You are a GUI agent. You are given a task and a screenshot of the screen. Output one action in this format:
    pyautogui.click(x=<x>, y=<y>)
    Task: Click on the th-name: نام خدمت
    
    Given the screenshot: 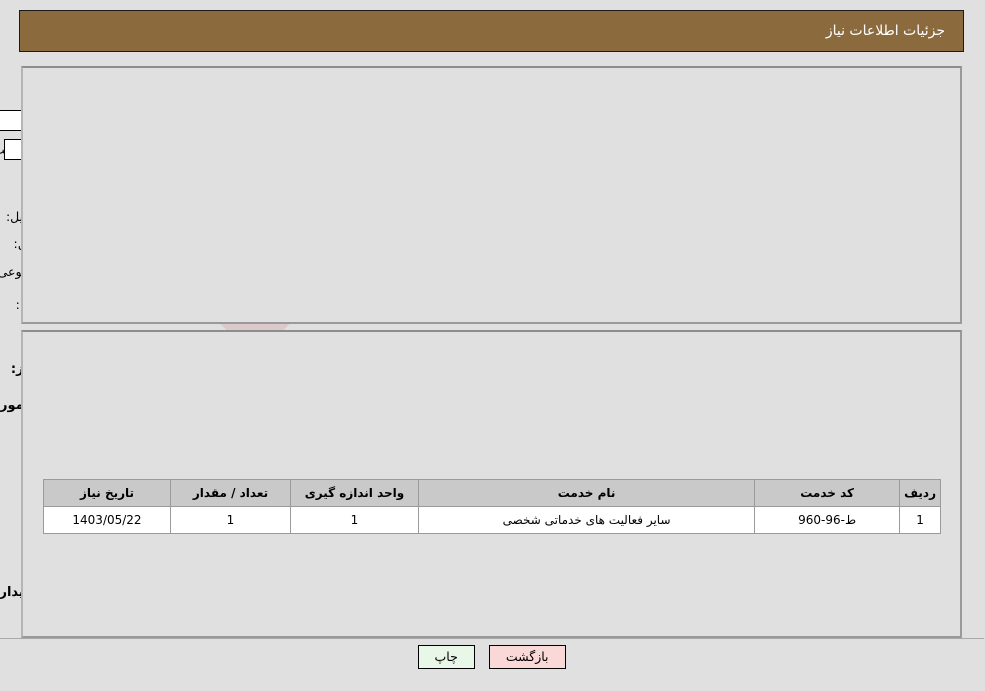 What is the action you would take?
    pyautogui.click(x=587, y=493)
    